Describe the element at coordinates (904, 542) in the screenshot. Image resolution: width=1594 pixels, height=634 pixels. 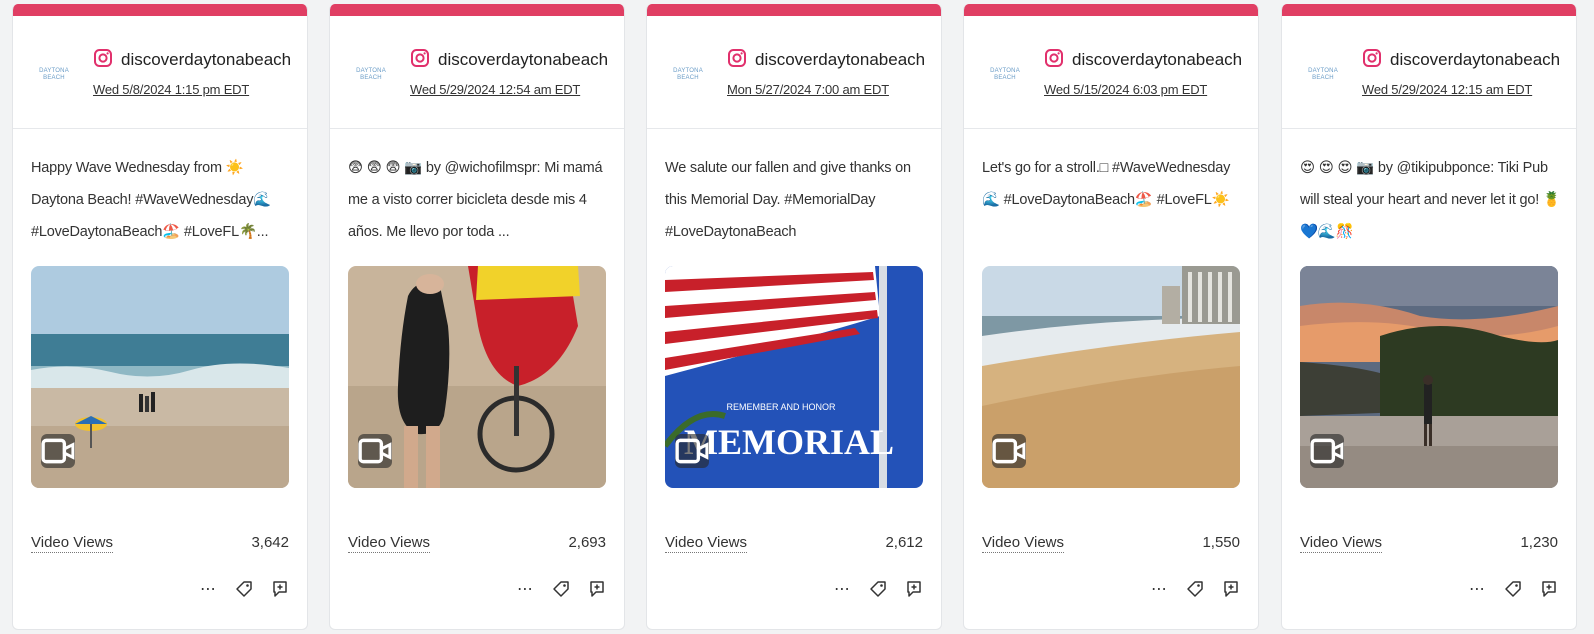
I see `metric-value: 2,612` at that location.